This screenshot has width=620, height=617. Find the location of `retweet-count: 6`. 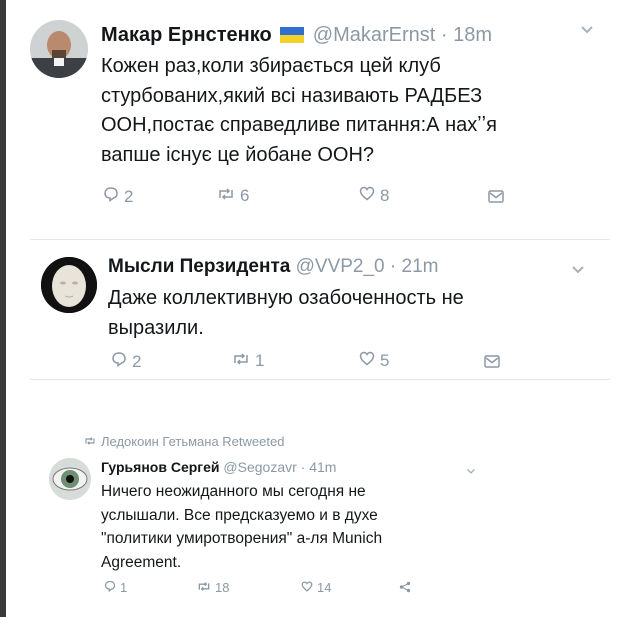

retweet-count: 6 is located at coordinates (245, 195).